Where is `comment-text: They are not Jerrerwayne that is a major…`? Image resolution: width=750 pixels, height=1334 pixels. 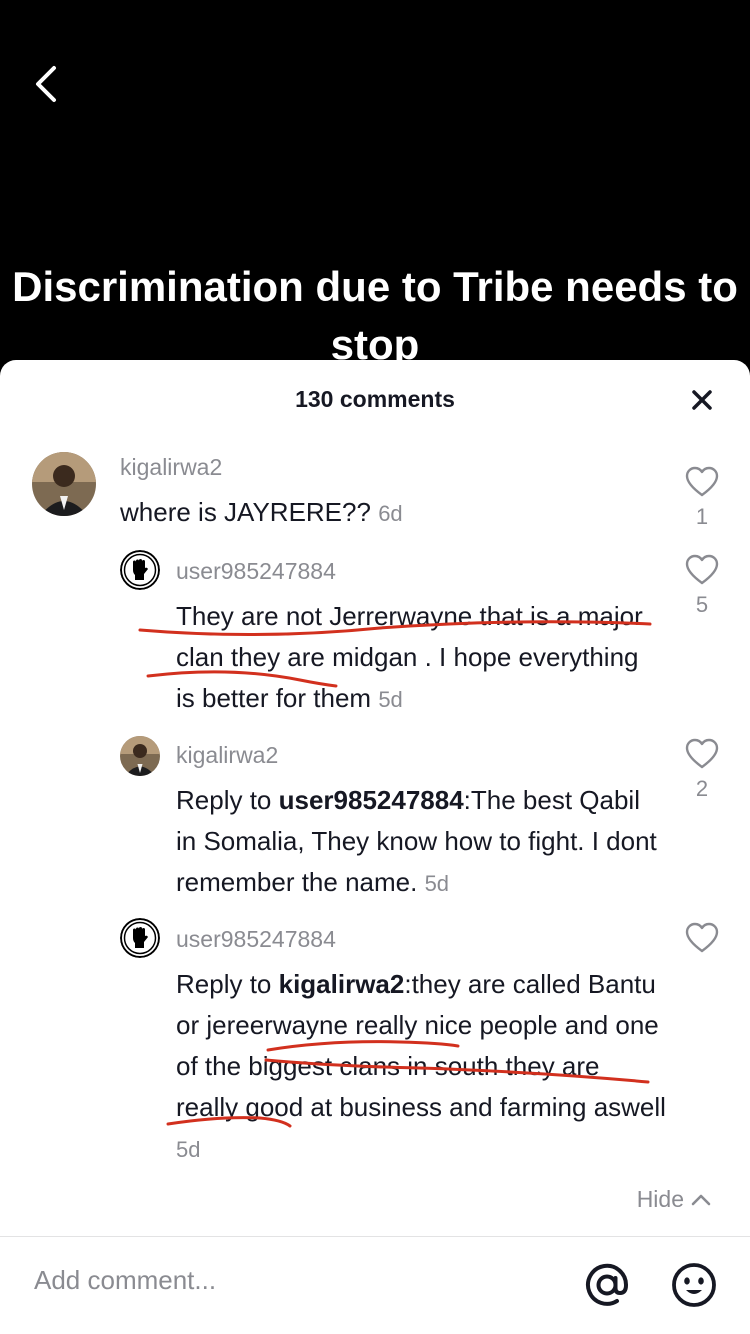
comment-text: They are not Jerrerwayne that is a major… is located at coordinates (409, 657).